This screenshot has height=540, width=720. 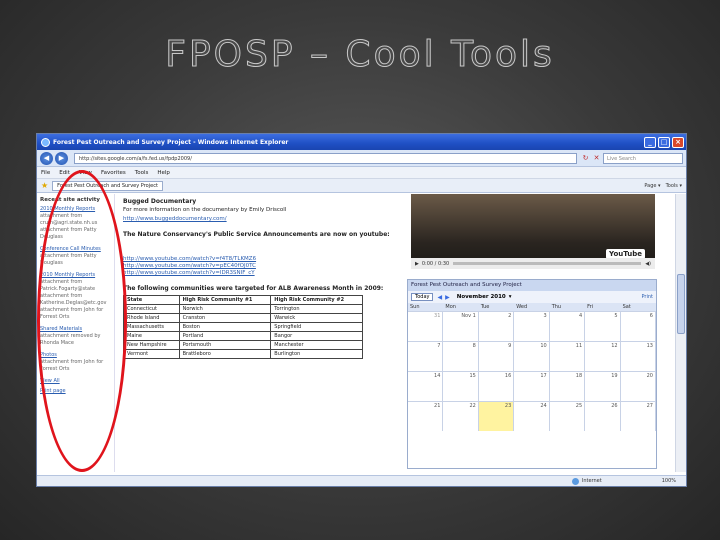 What do you see at coordinates (44, 185) in the screenshot?
I see `favorites-star-icon: ★` at bounding box center [44, 185].